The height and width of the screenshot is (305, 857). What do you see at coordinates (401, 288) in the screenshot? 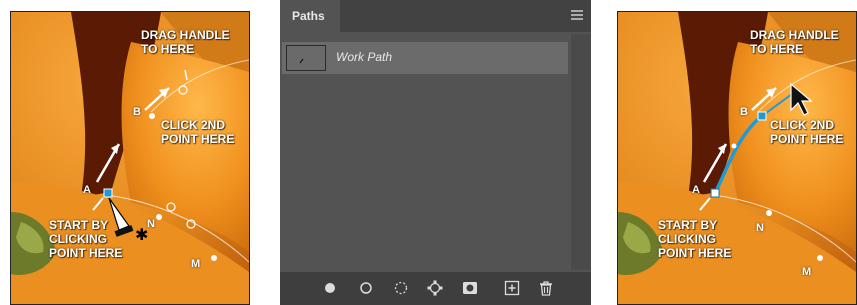
I see `load-selection-icon` at bounding box center [401, 288].